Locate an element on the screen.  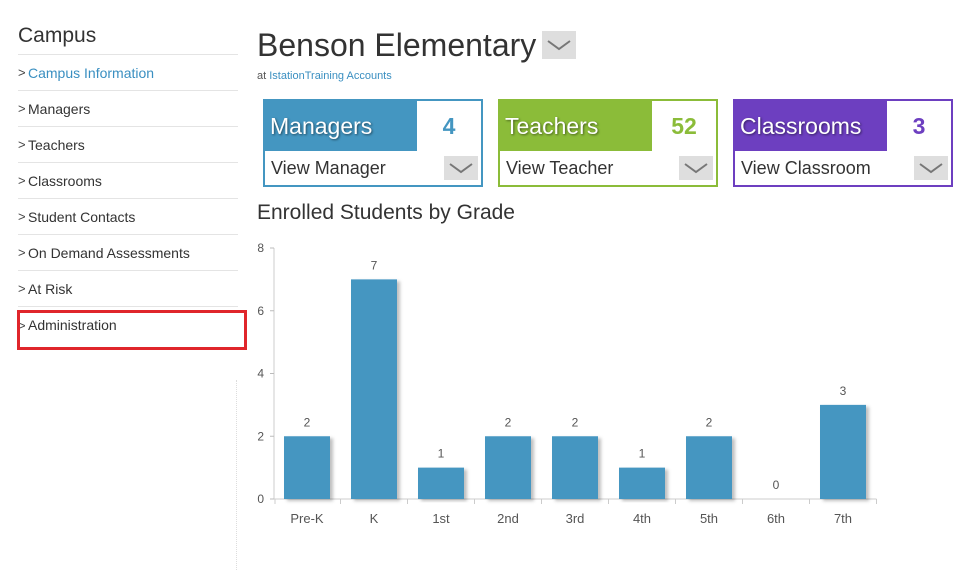
y-tick-label: 2 is located at coordinates (260, 436).